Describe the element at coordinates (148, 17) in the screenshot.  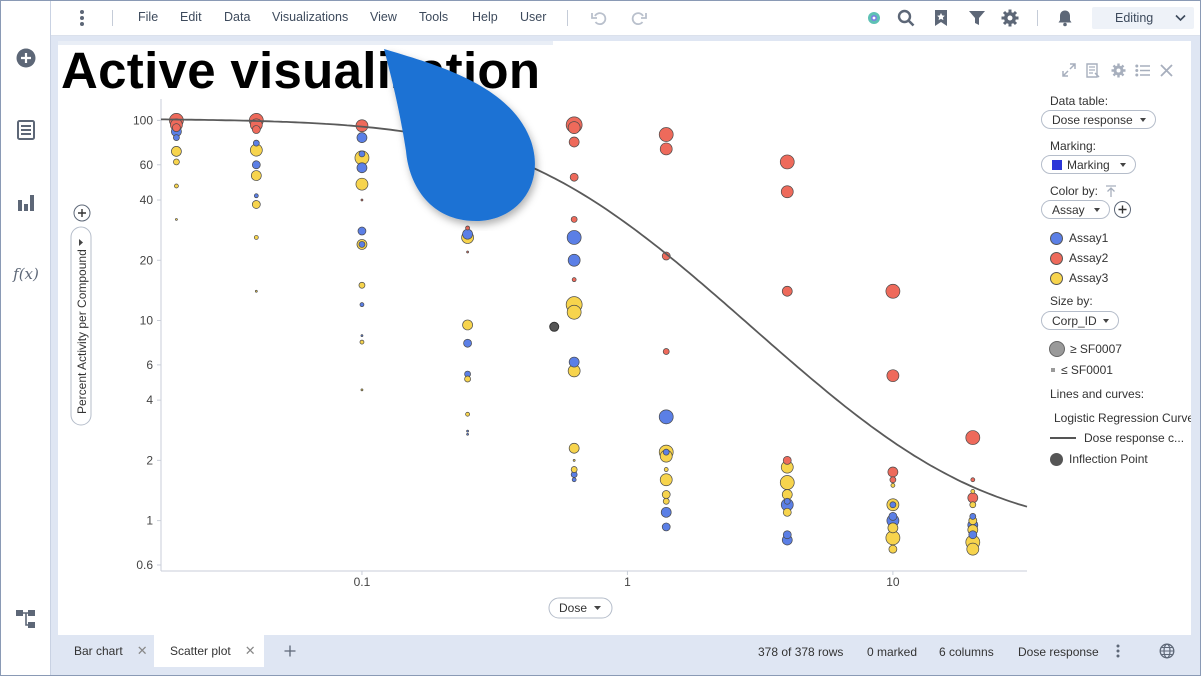
I see `menu-file: File` at that location.